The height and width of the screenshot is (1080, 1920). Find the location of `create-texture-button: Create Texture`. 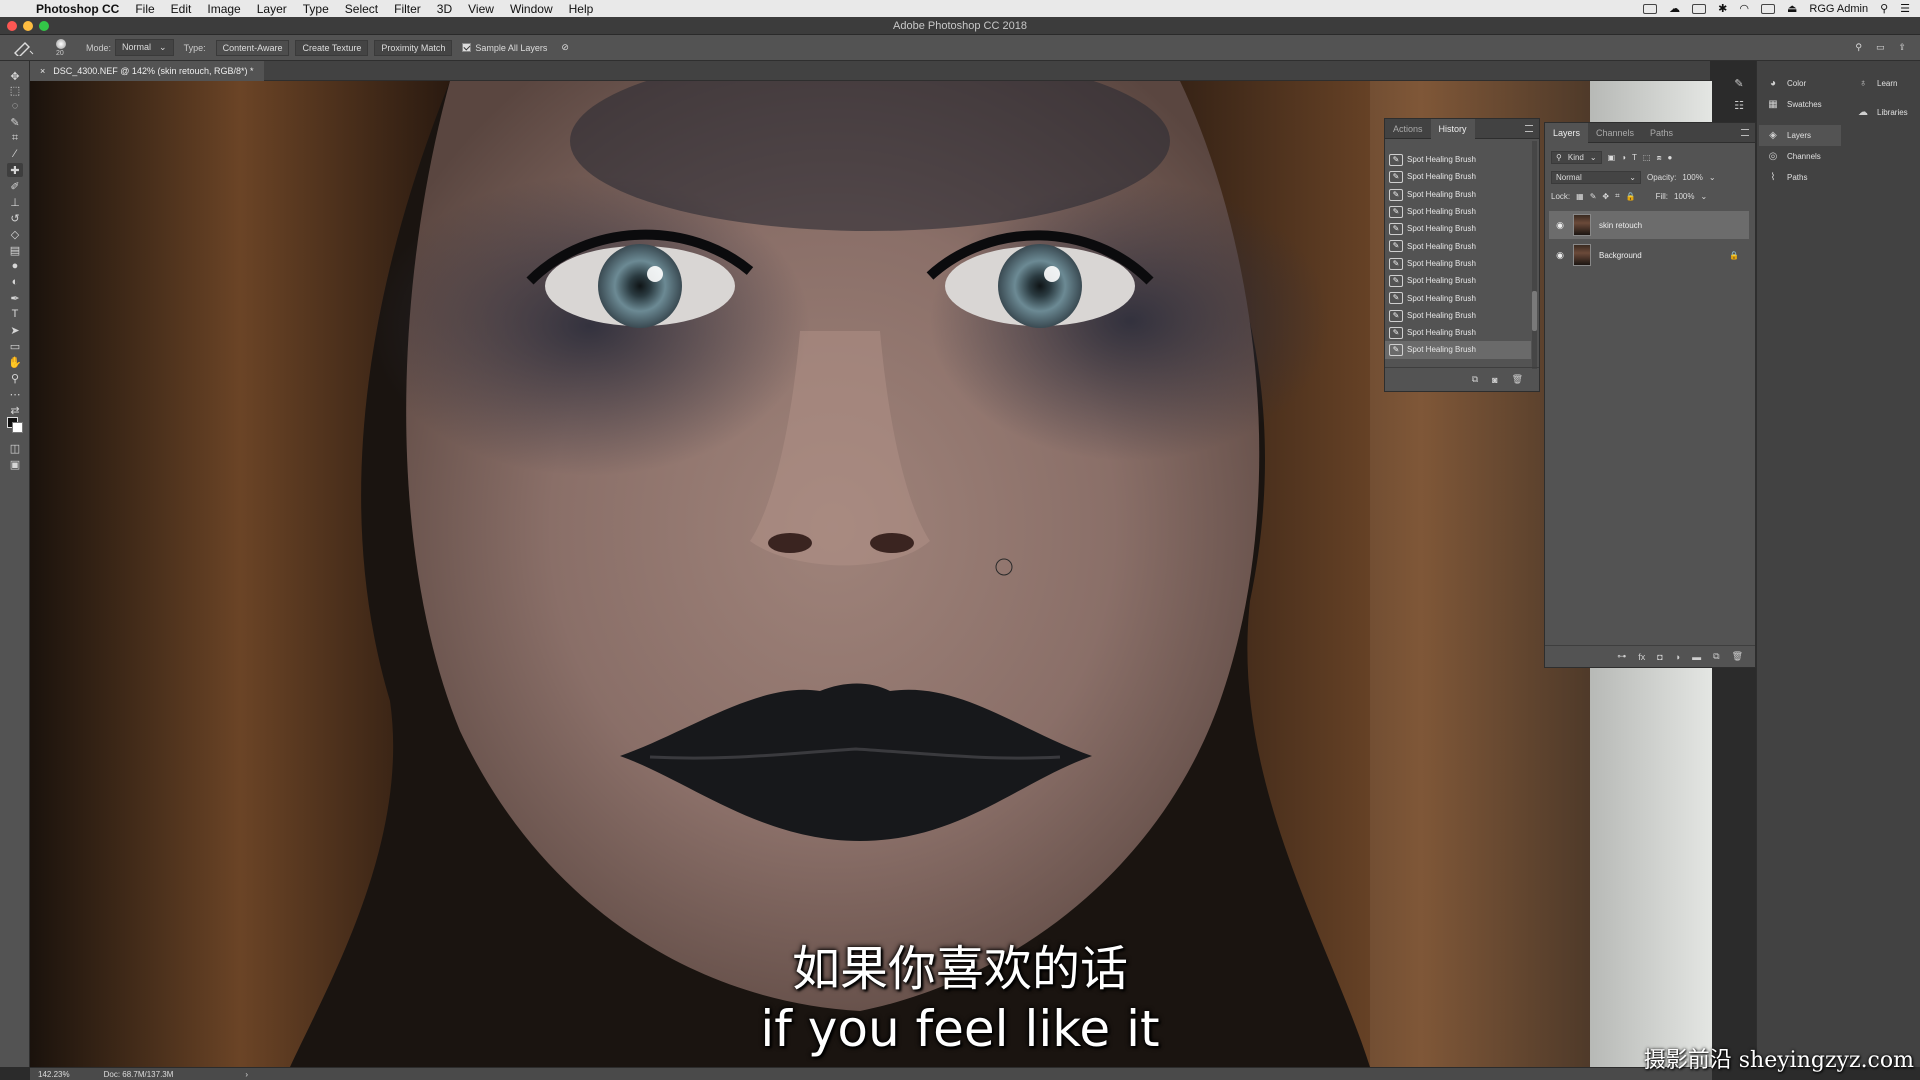

create-texture-button: Create Texture is located at coordinates (332, 47).